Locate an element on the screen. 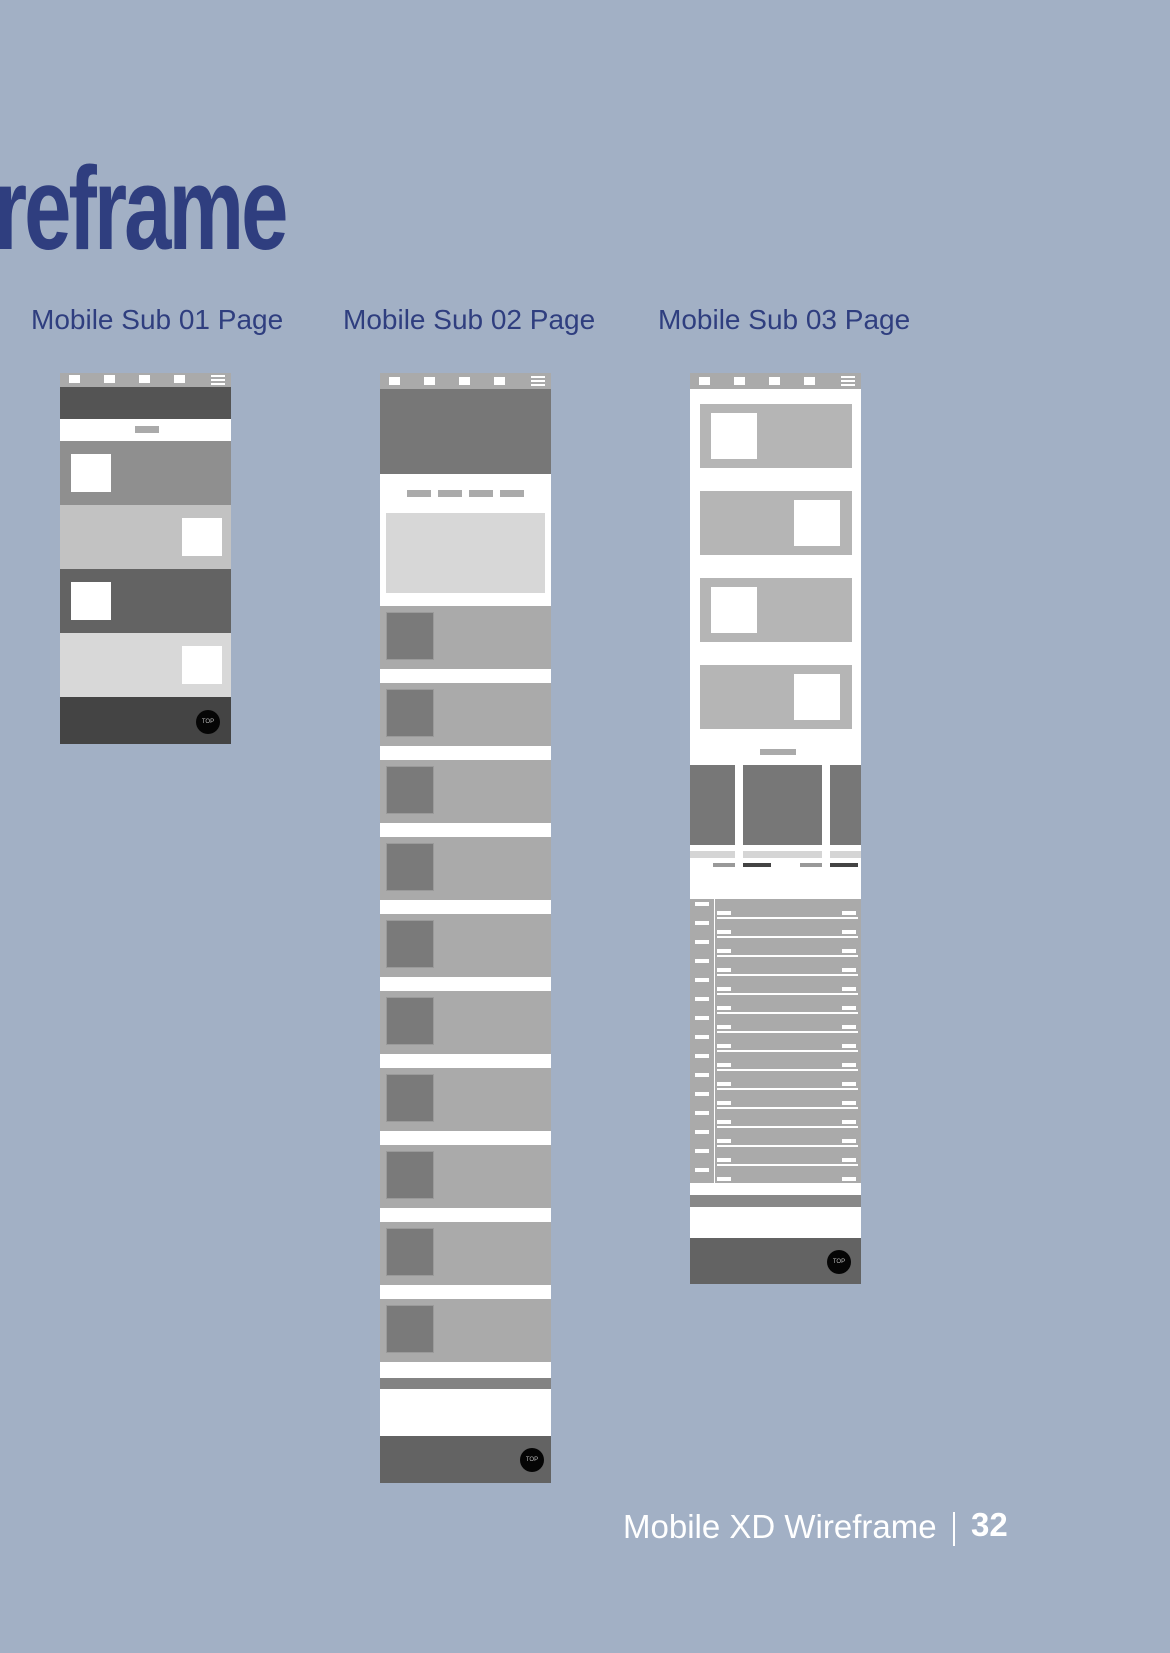  wf-header-band is located at coordinates (145, 403).